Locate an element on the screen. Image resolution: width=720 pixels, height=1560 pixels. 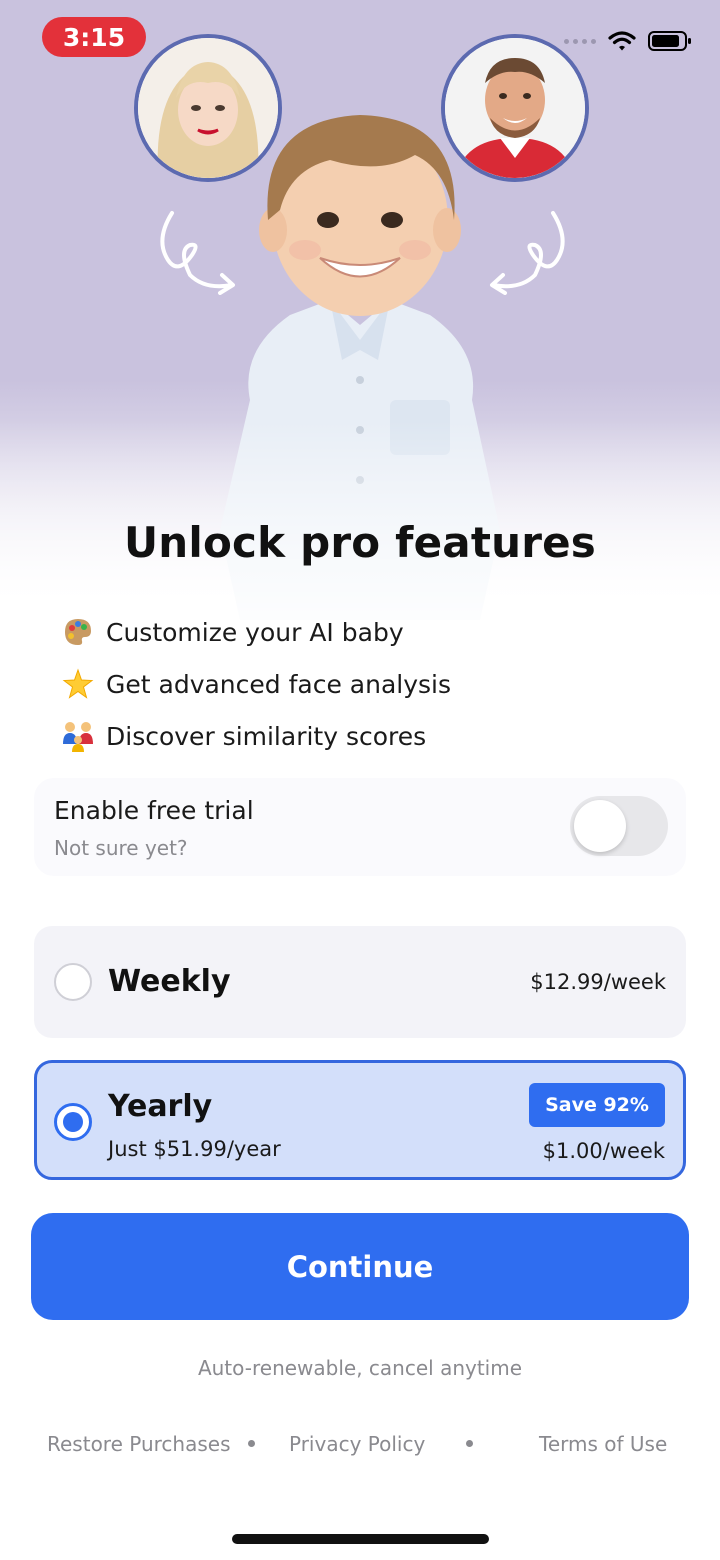
feature-item: Get advanced face analysis is located at coordinates (255, 684).